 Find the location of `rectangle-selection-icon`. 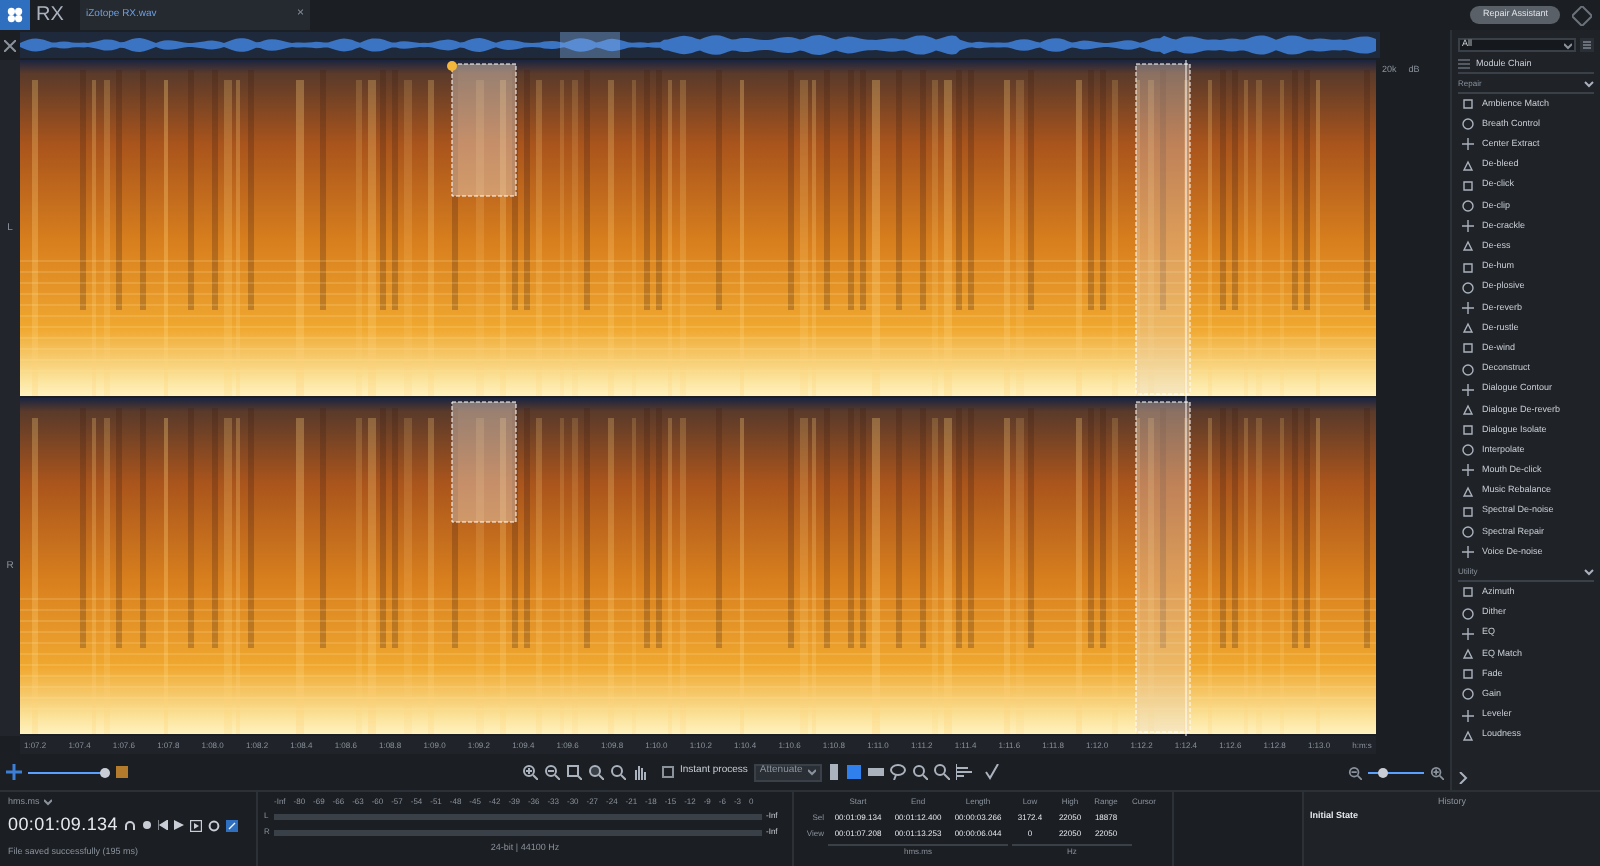

rectangle-selection-icon is located at coordinates (854, 772).